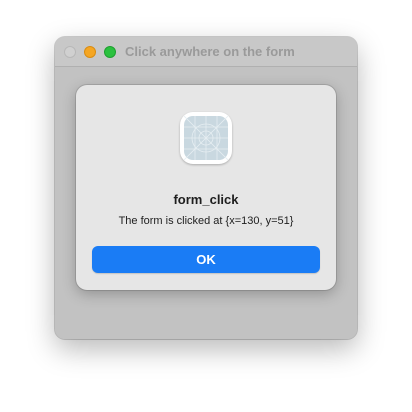 This screenshot has width=412, height=412. What do you see at coordinates (70, 52) in the screenshot?
I see `close-button` at bounding box center [70, 52].